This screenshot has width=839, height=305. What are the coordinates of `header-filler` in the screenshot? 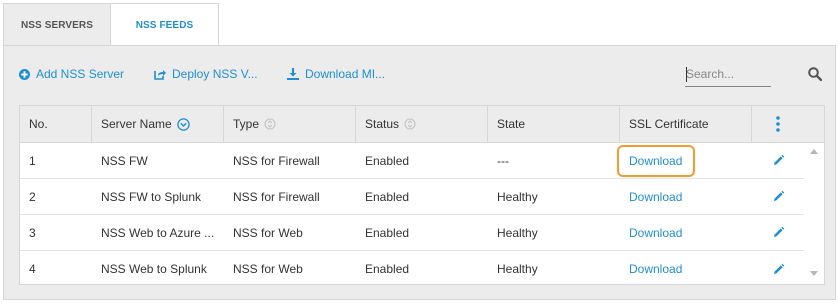 It's located at (814, 124).